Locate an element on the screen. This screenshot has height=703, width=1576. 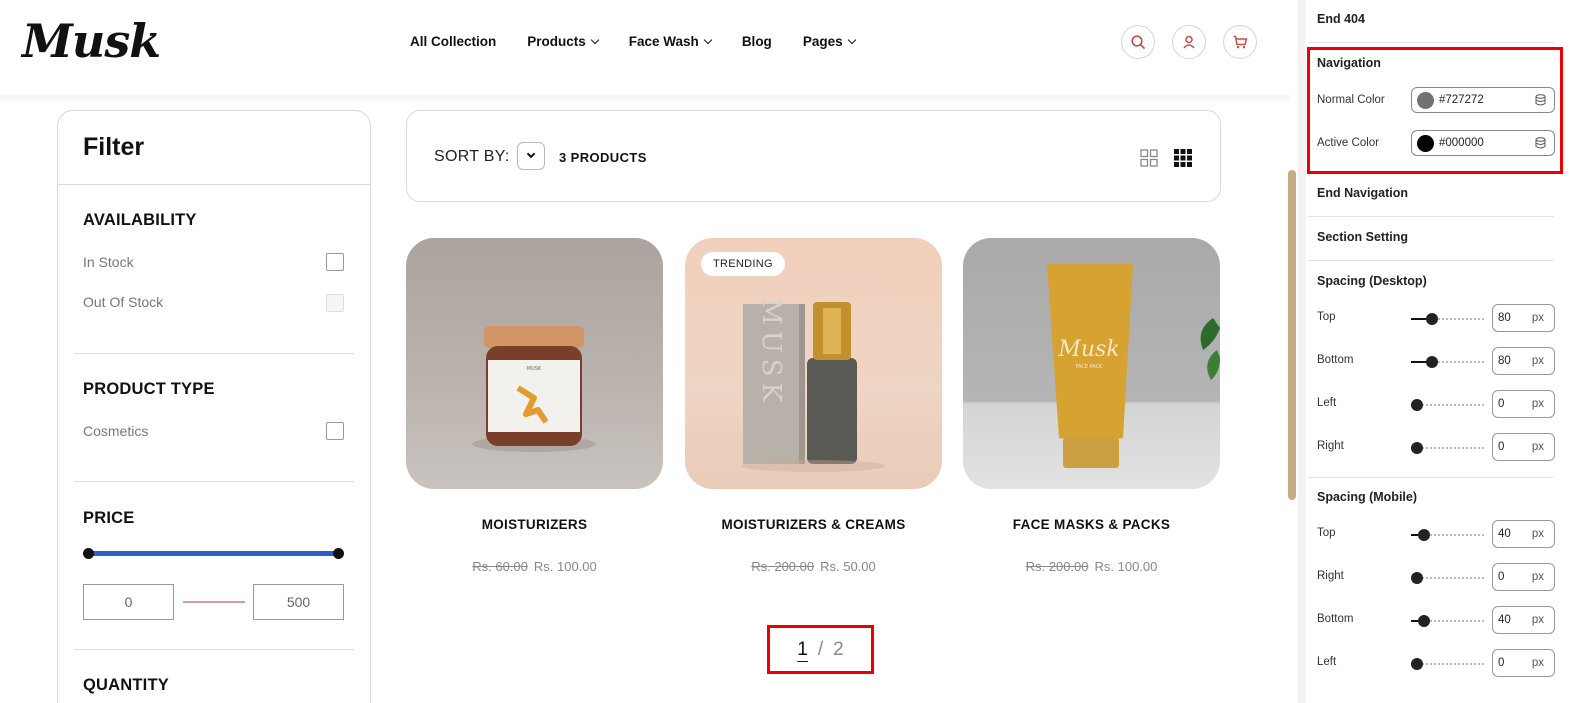
nav-products: Products is located at coordinates (563, 41).